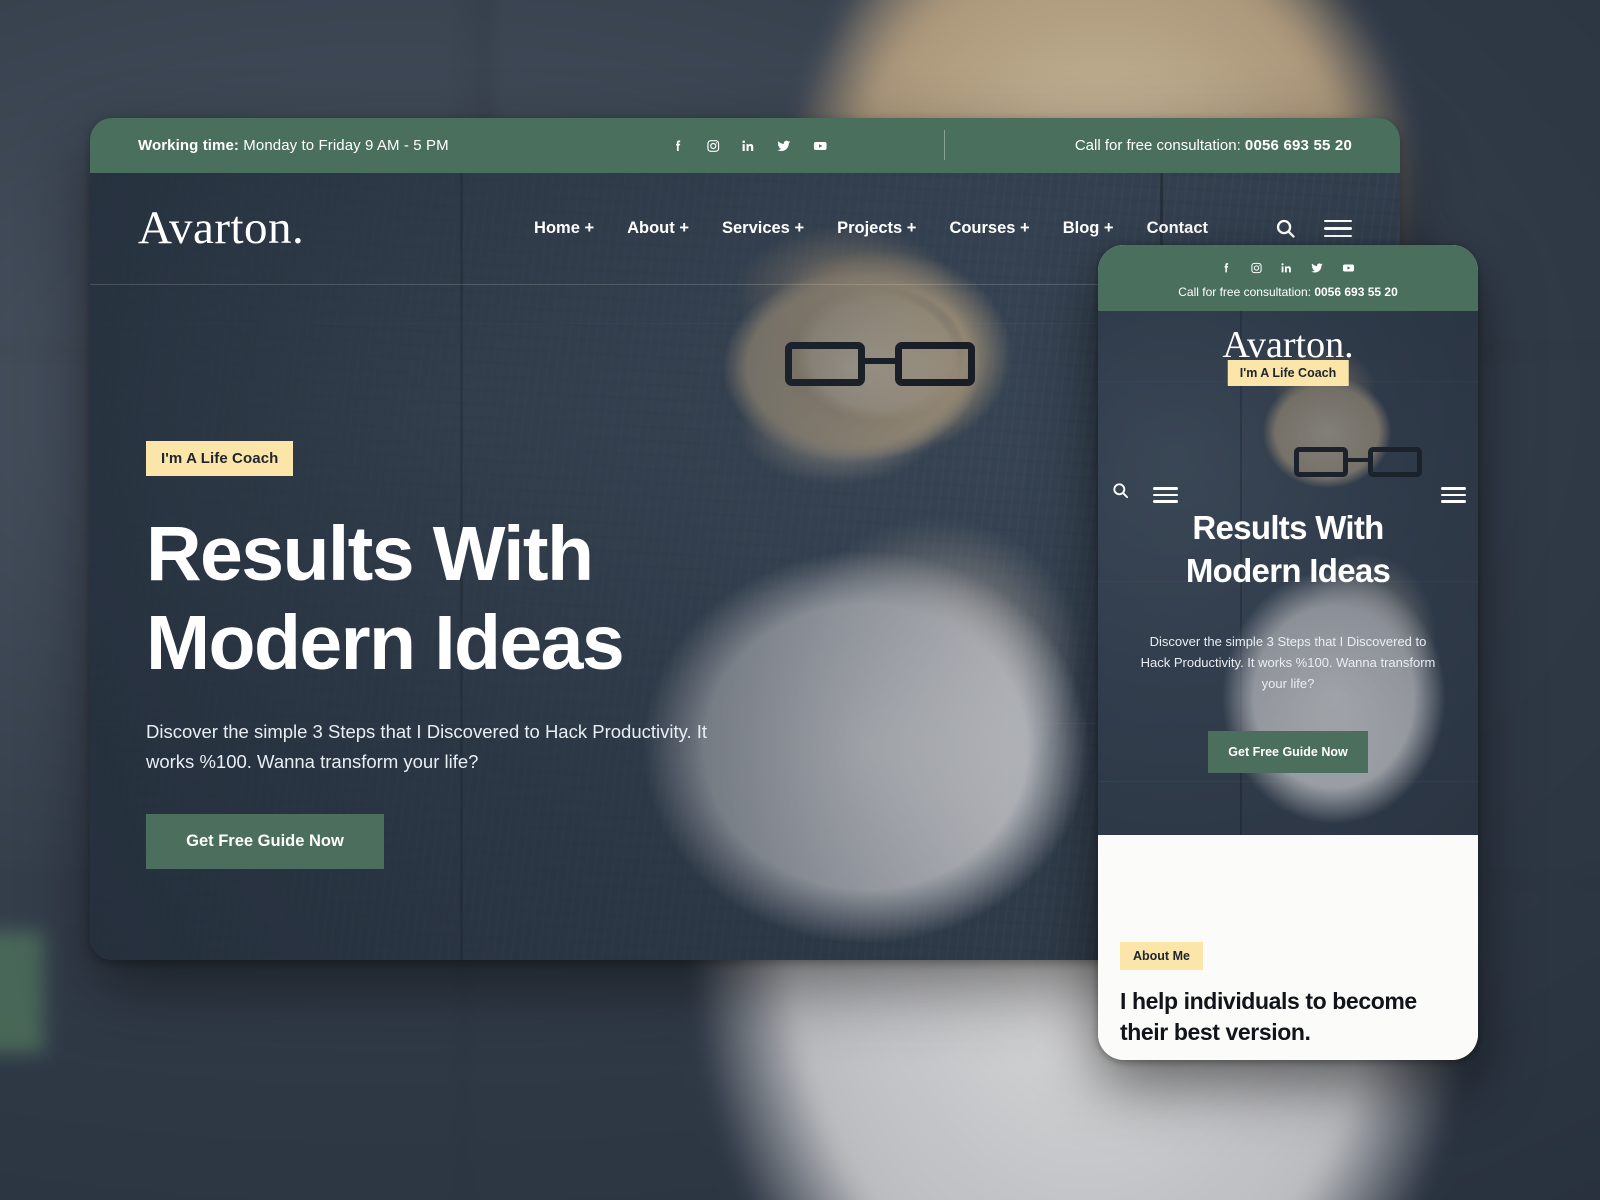 This screenshot has width=1600, height=1200. I want to click on mobile-hero-badge: I'm A Life Coach, so click(1288, 373).